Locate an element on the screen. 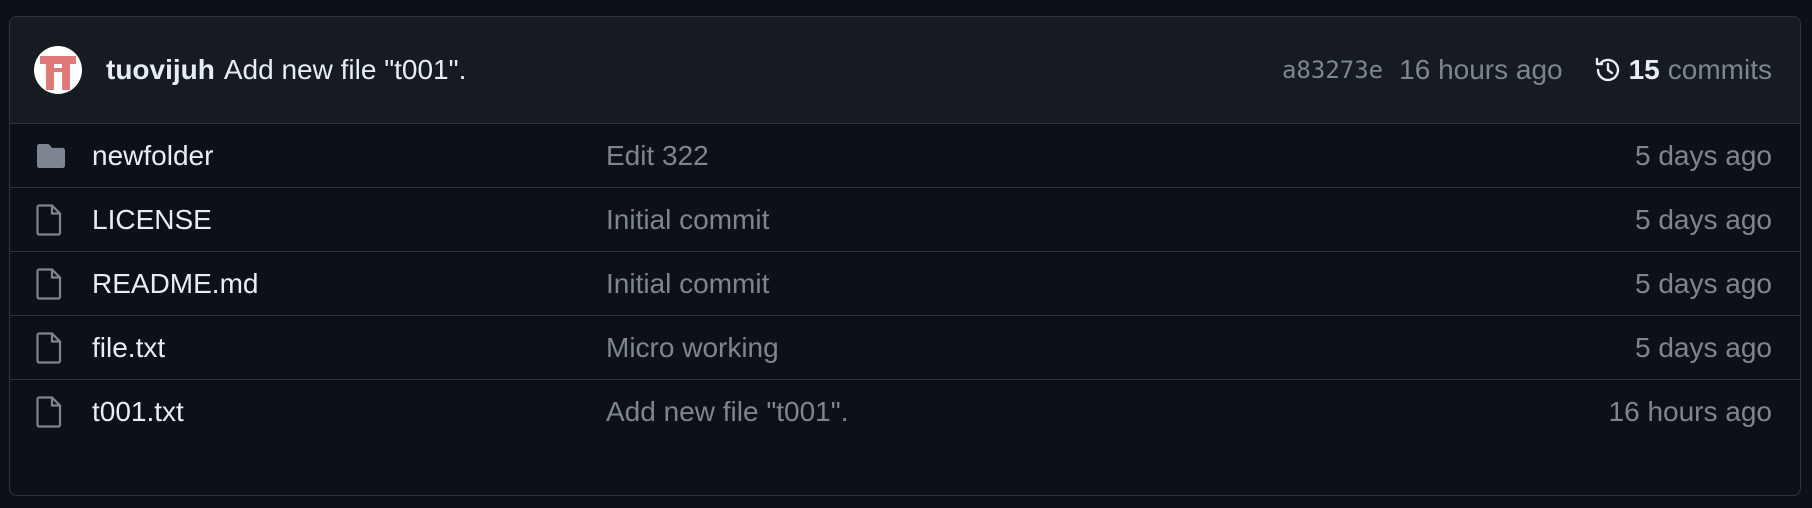 This screenshot has height=508, width=1812. file-row: t001.txt Add new file "t001". 16 hours ago is located at coordinates (905, 412).